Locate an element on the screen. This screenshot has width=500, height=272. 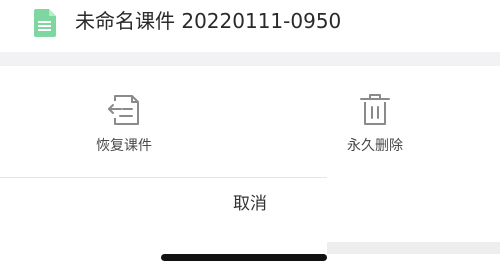
section-separator is located at coordinates (250, 59).